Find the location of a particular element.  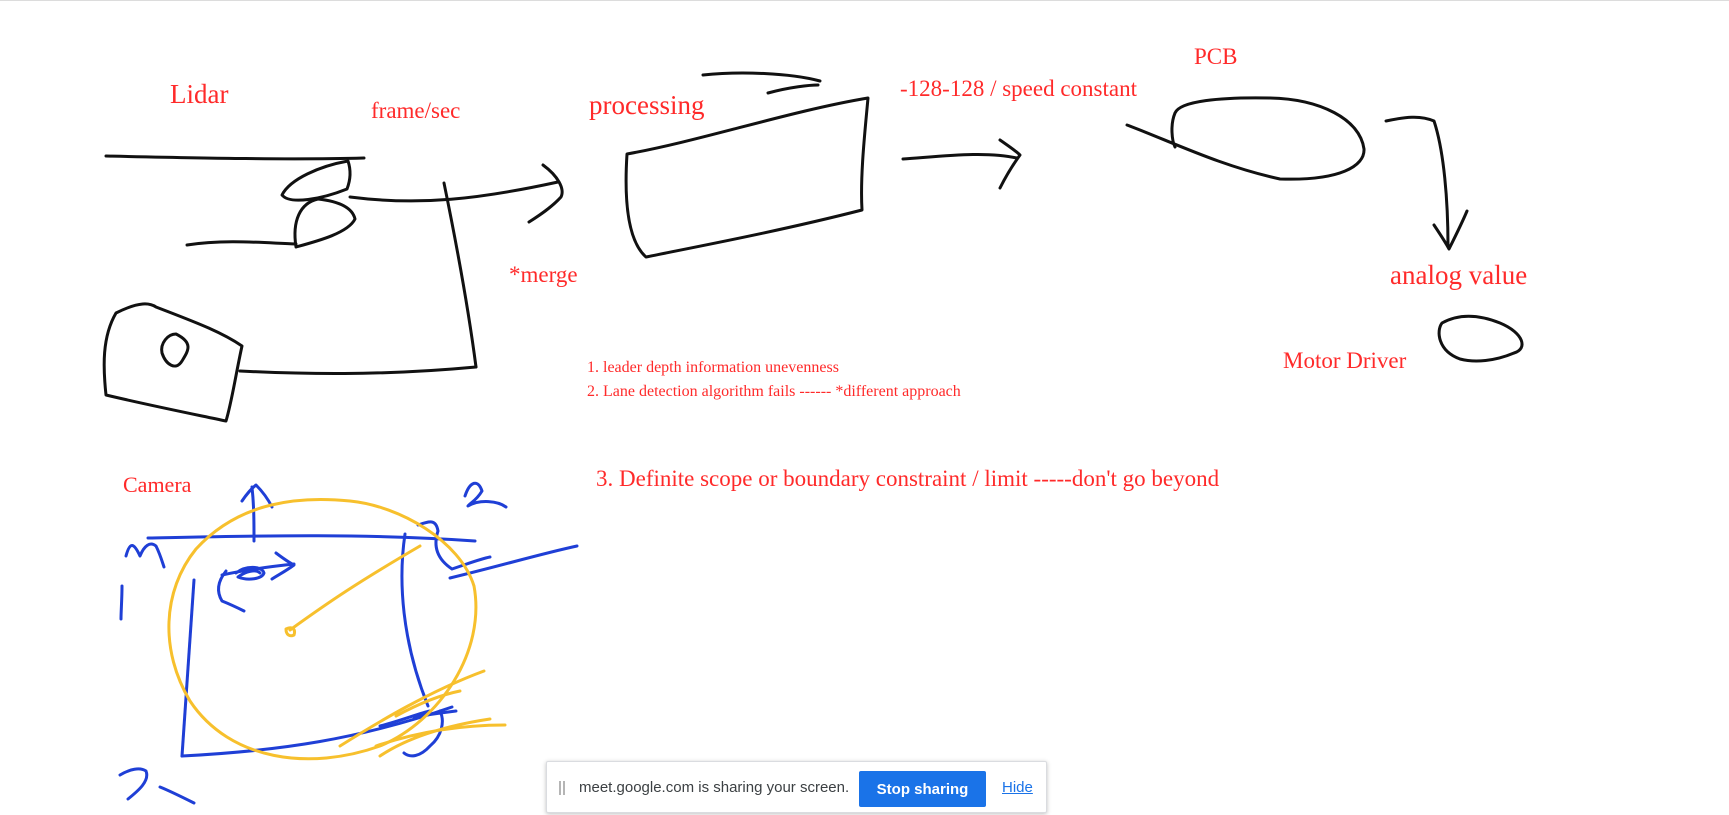

camera-lens is located at coordinates (175, 350).